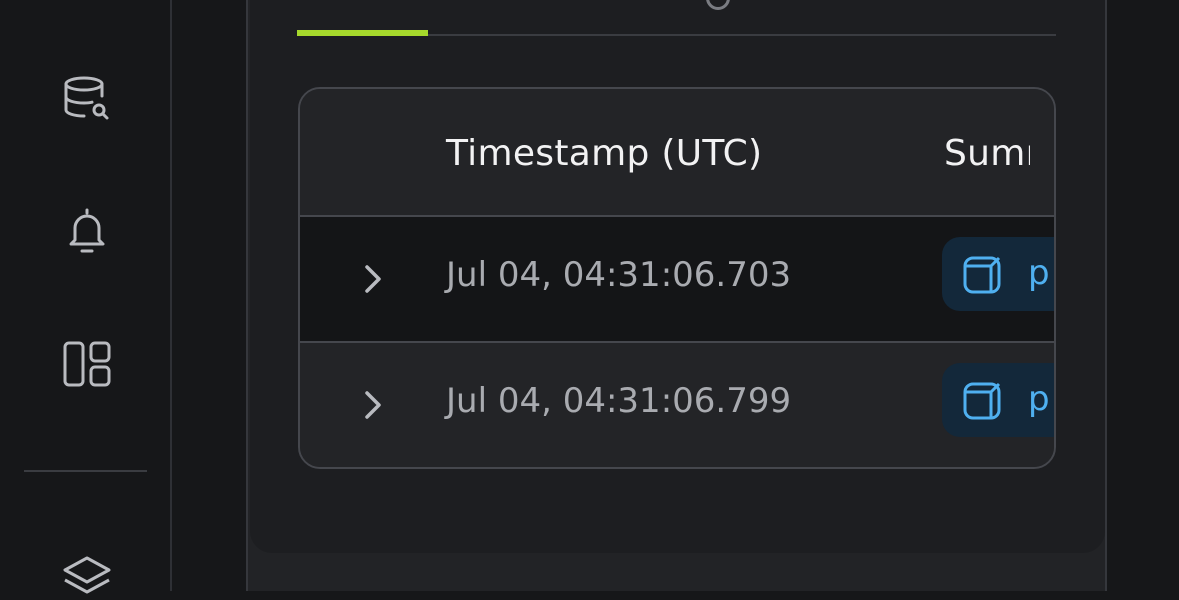 The image size is (1179, 600). I want to click on sidebar-divider, so click(85, 471).